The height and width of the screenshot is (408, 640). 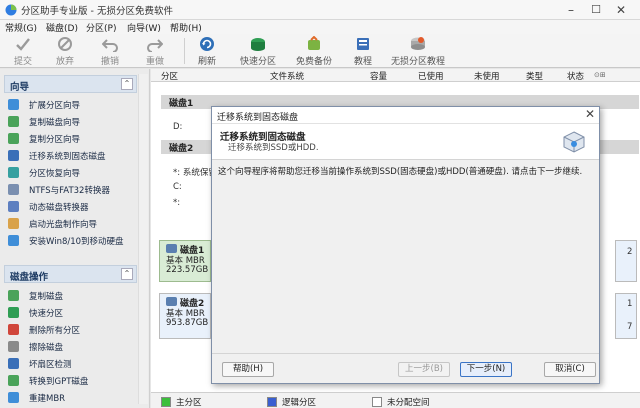 I want to click on convert-gpt-icon, so click(x=13, y=380).